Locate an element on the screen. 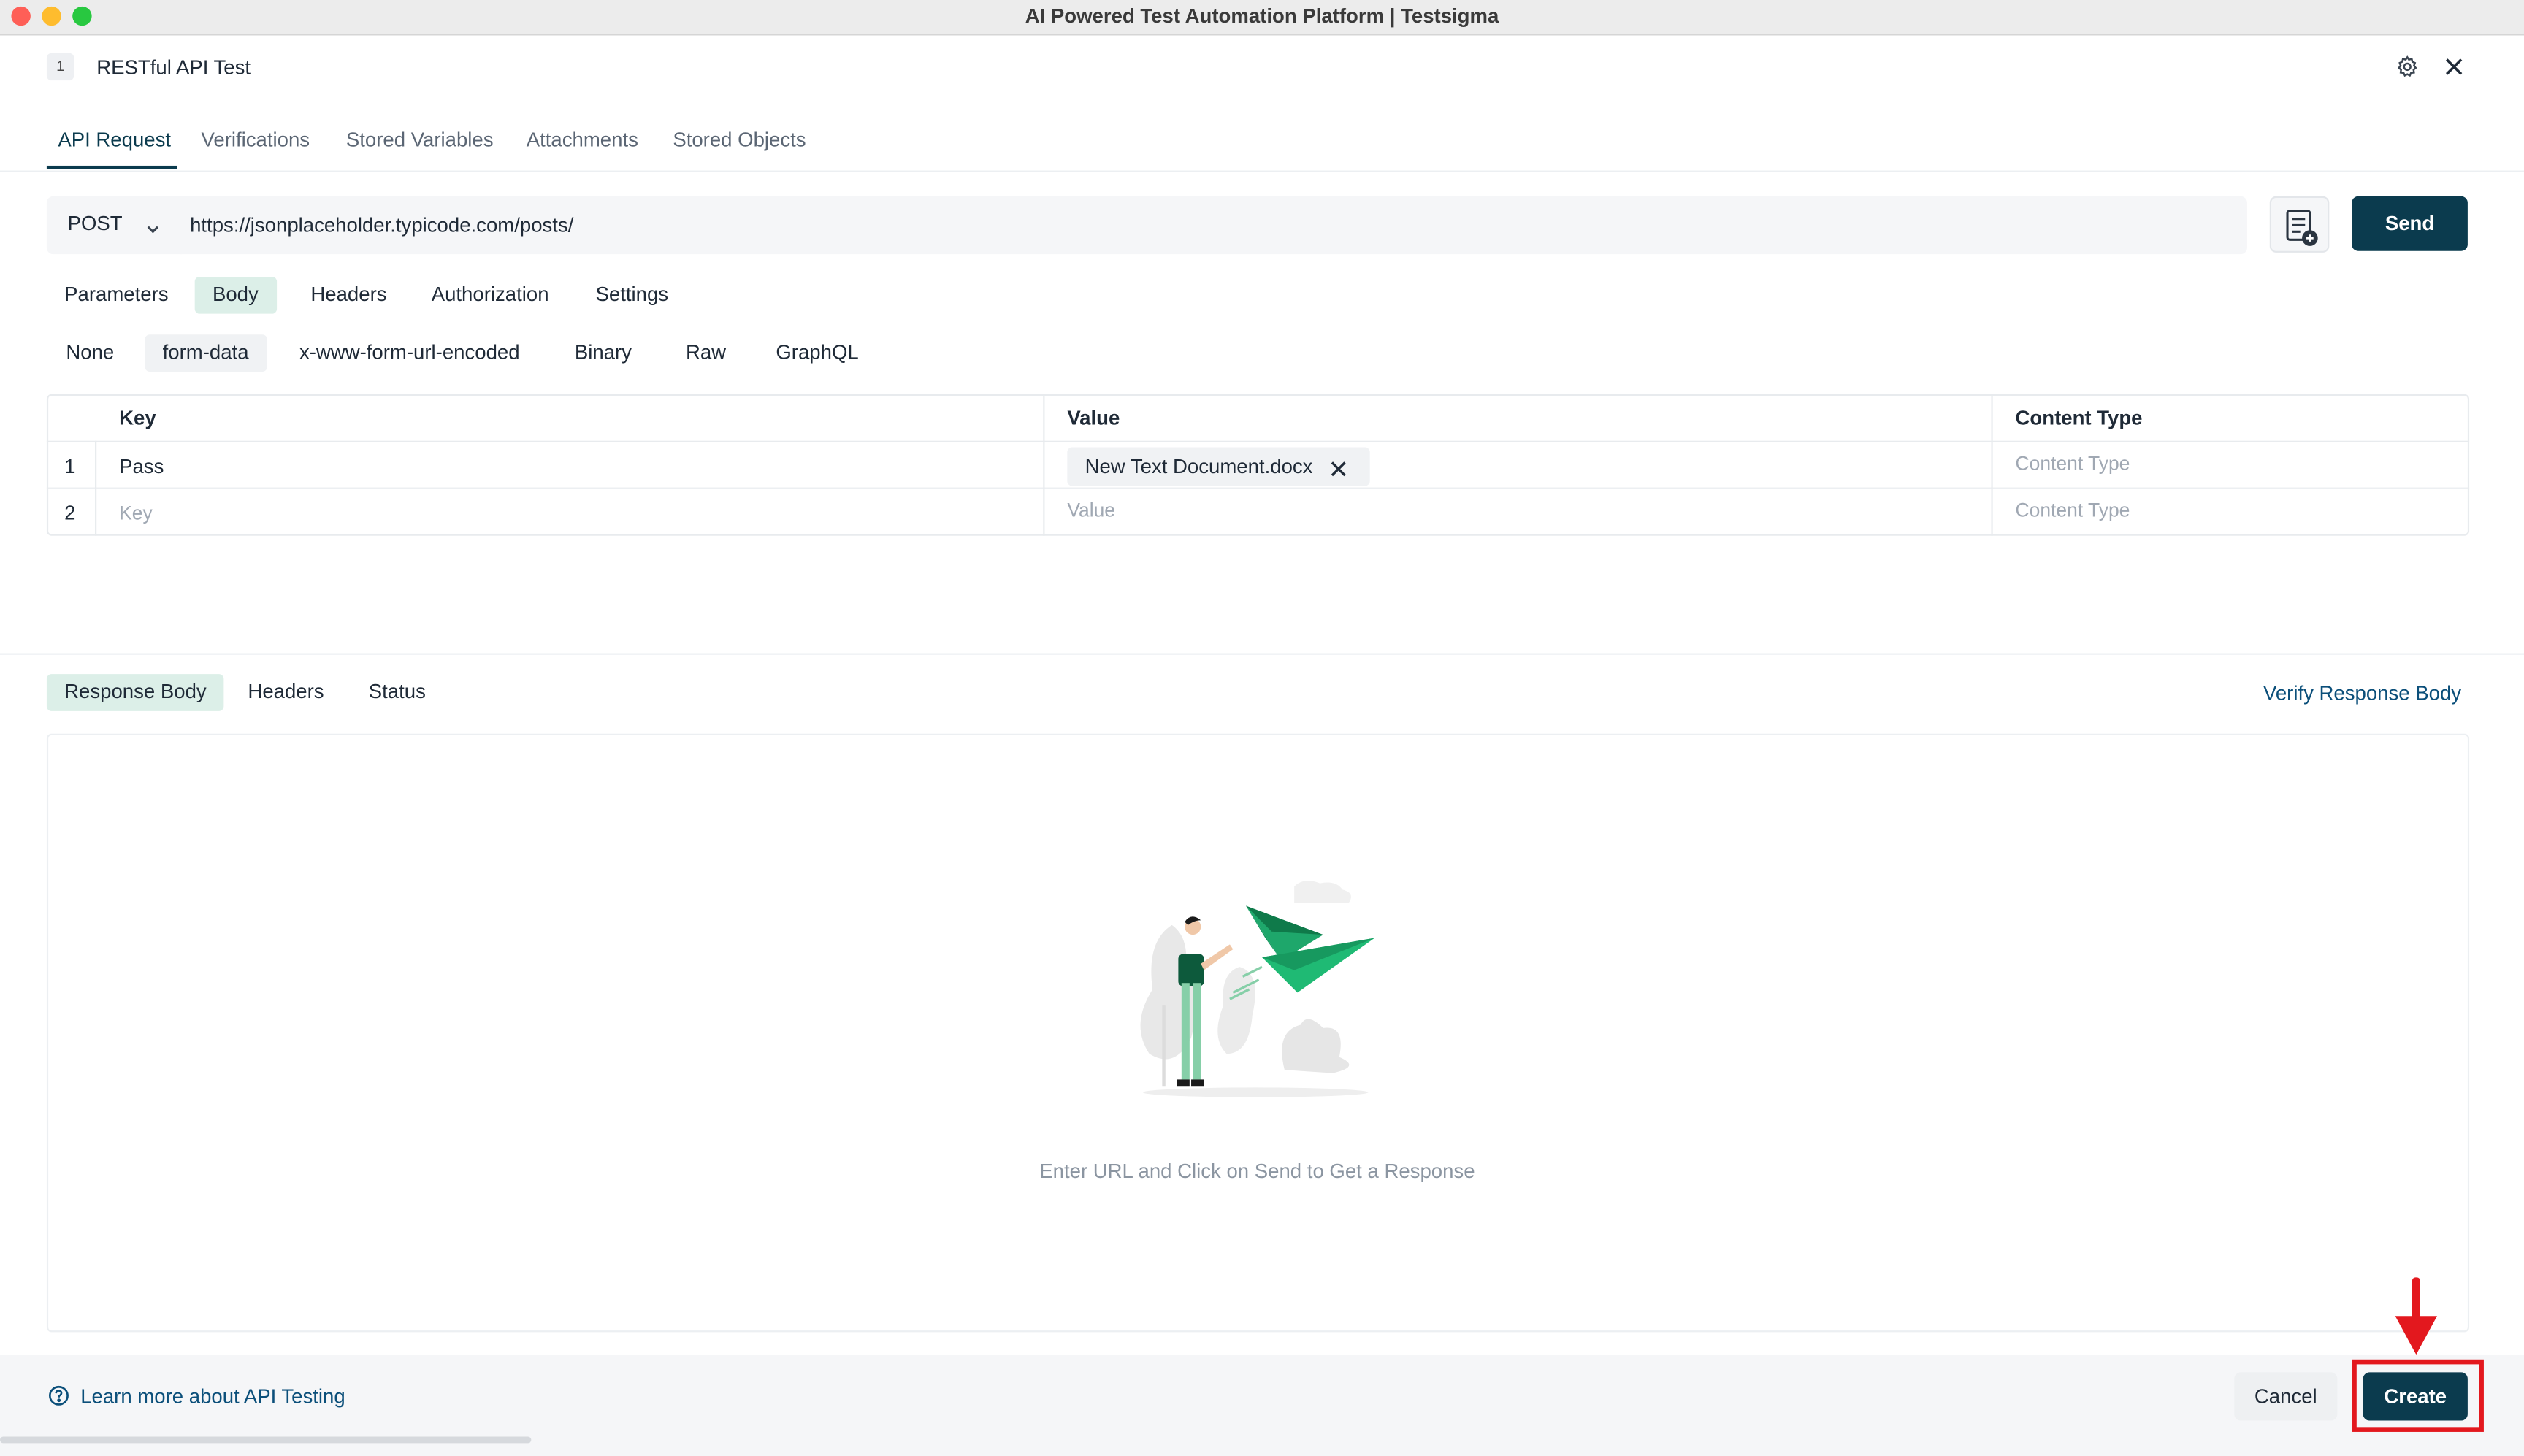  tab-response-body: Response Body is located at coordinates (135, 692).